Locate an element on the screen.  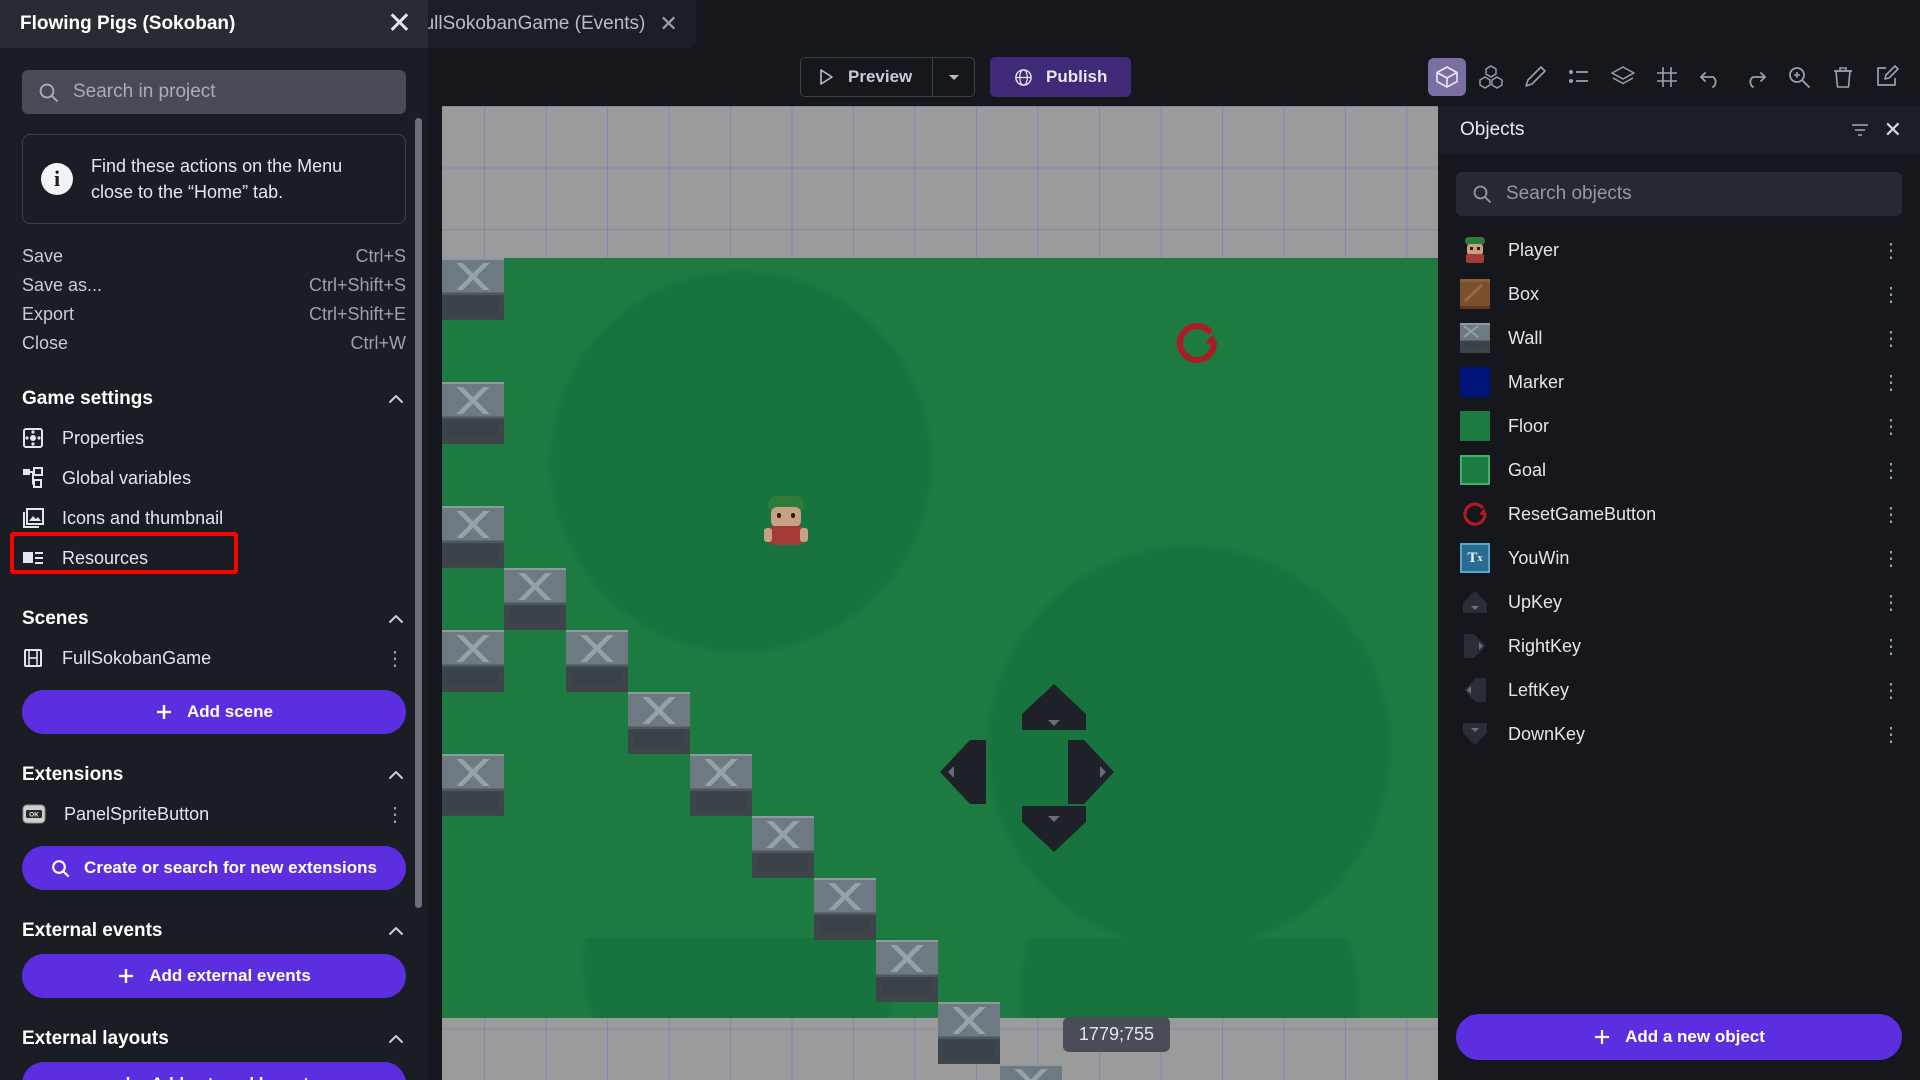
grid-tool-button is located at coordinates (1667, 77).